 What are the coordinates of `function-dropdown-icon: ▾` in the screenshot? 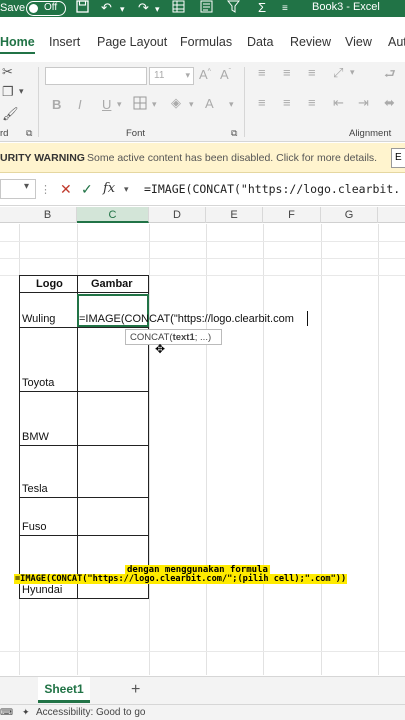 It's located at (126, 189).